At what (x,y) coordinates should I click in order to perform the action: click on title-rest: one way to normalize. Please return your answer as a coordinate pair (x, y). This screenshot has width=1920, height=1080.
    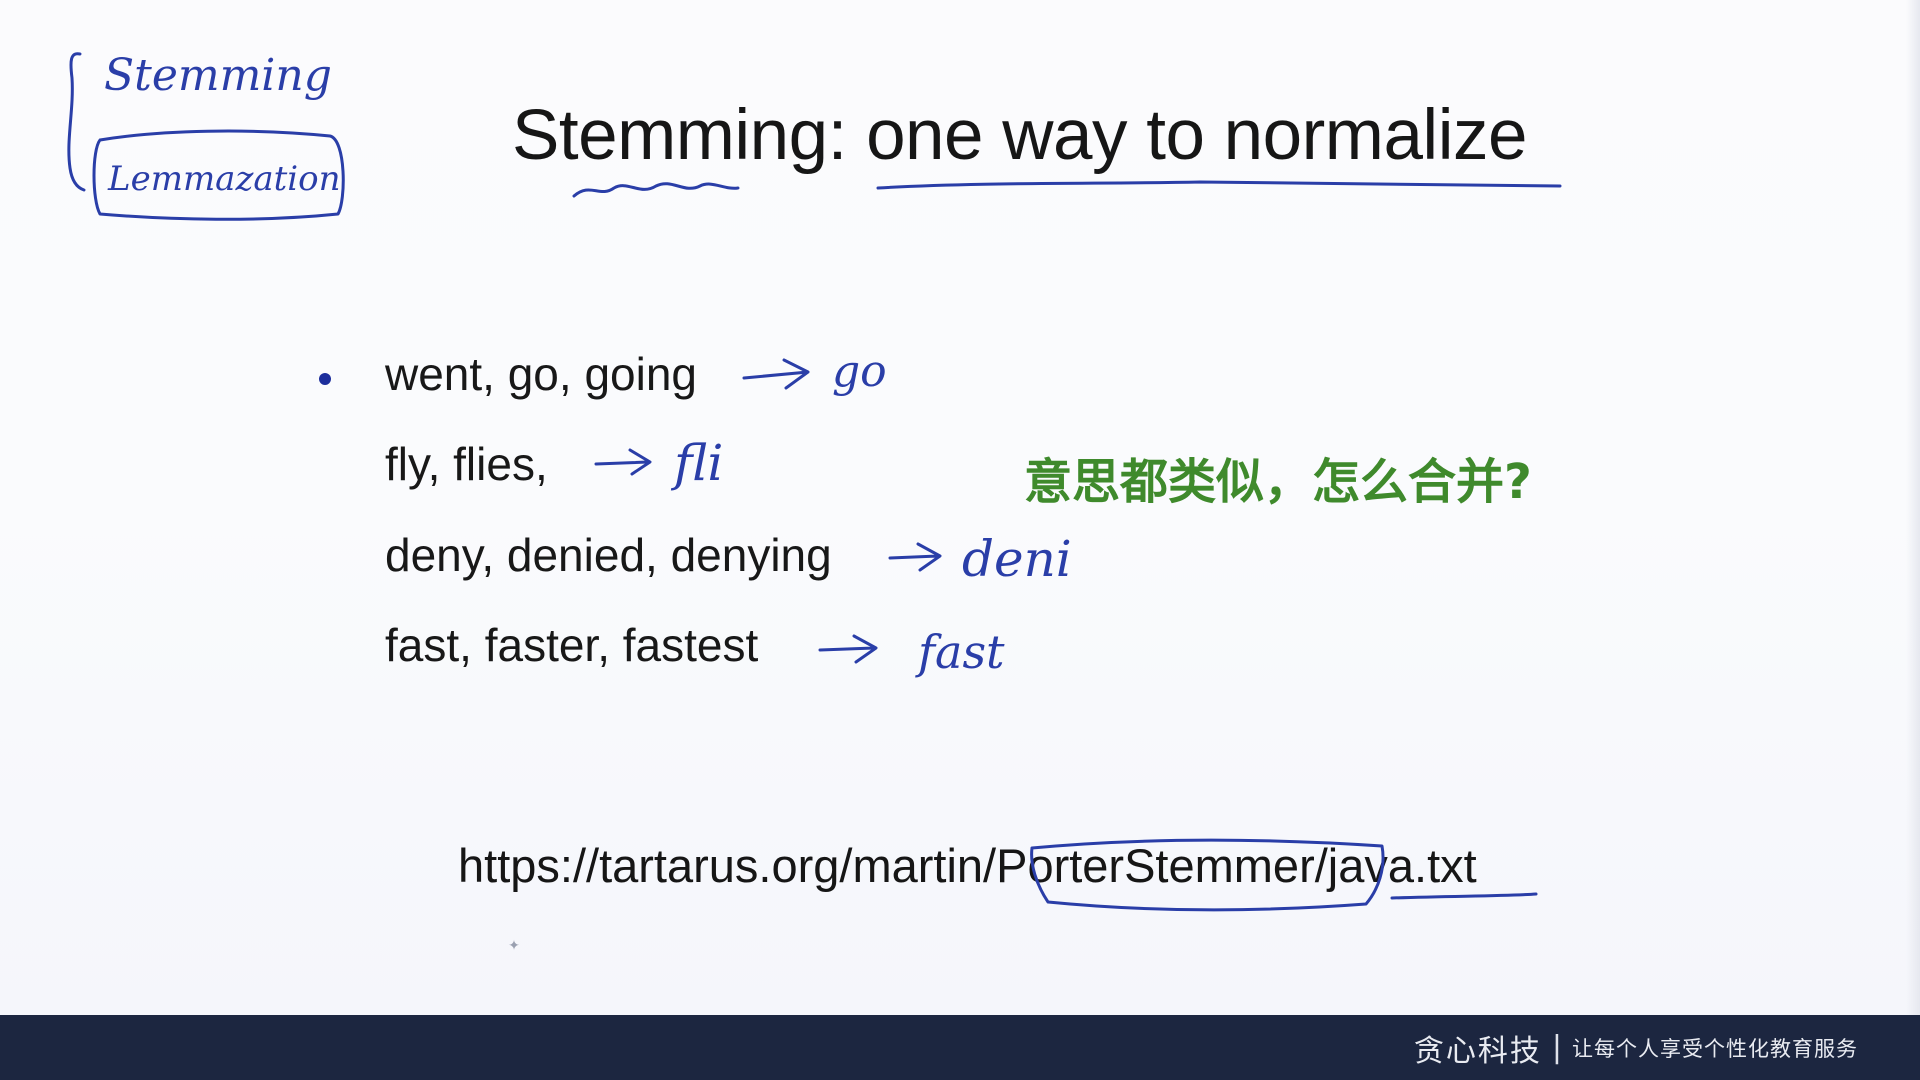
    Looking at the image, I should click on (1186, 135).